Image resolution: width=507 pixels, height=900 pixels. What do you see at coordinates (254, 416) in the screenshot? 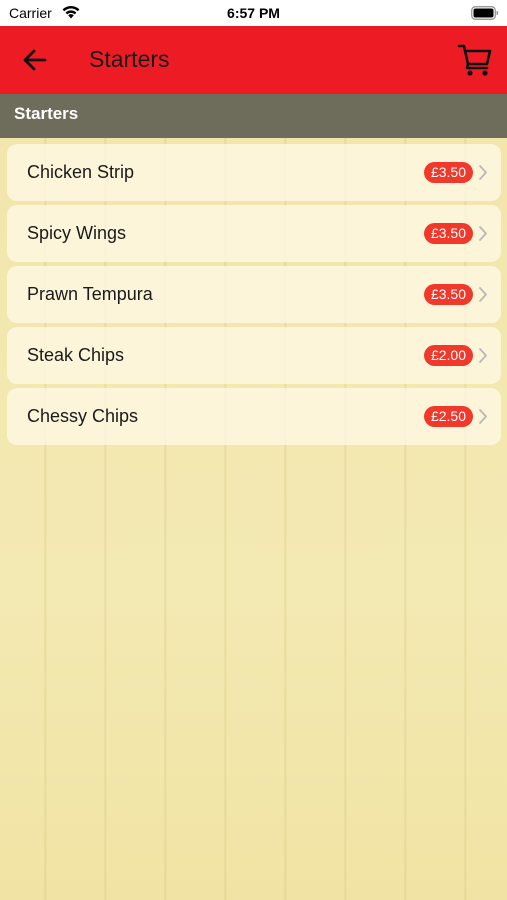
I see `menu-item: Chessy Chips £2.50` at bounding box center [254, 416].